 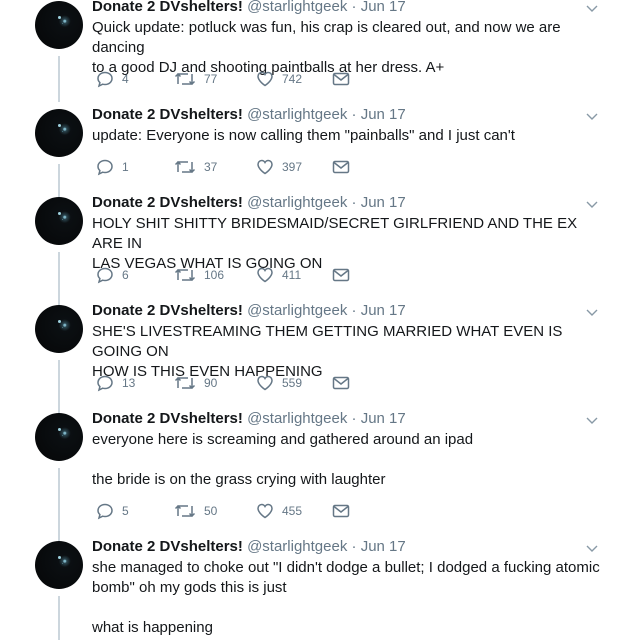 I want to click on reply-count: 6, so click(x=125, y=275).